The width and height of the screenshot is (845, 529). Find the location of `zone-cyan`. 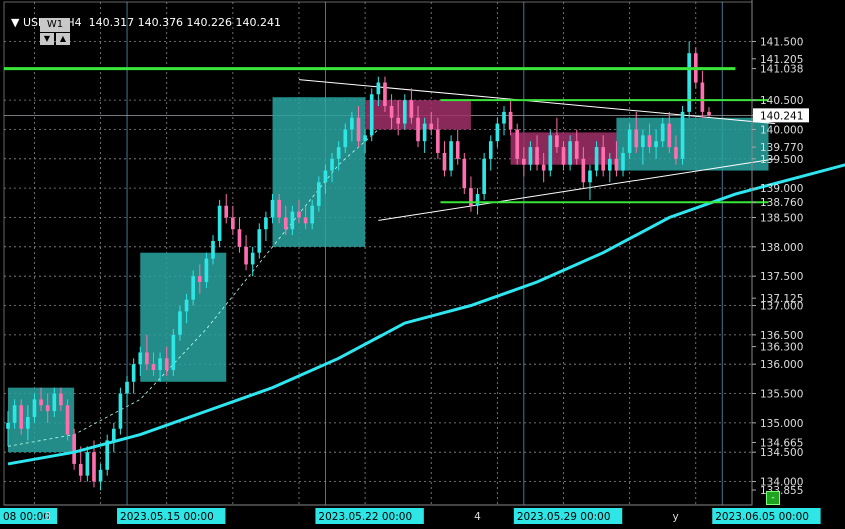

zone-cyan is located at coordinates (692, 144).